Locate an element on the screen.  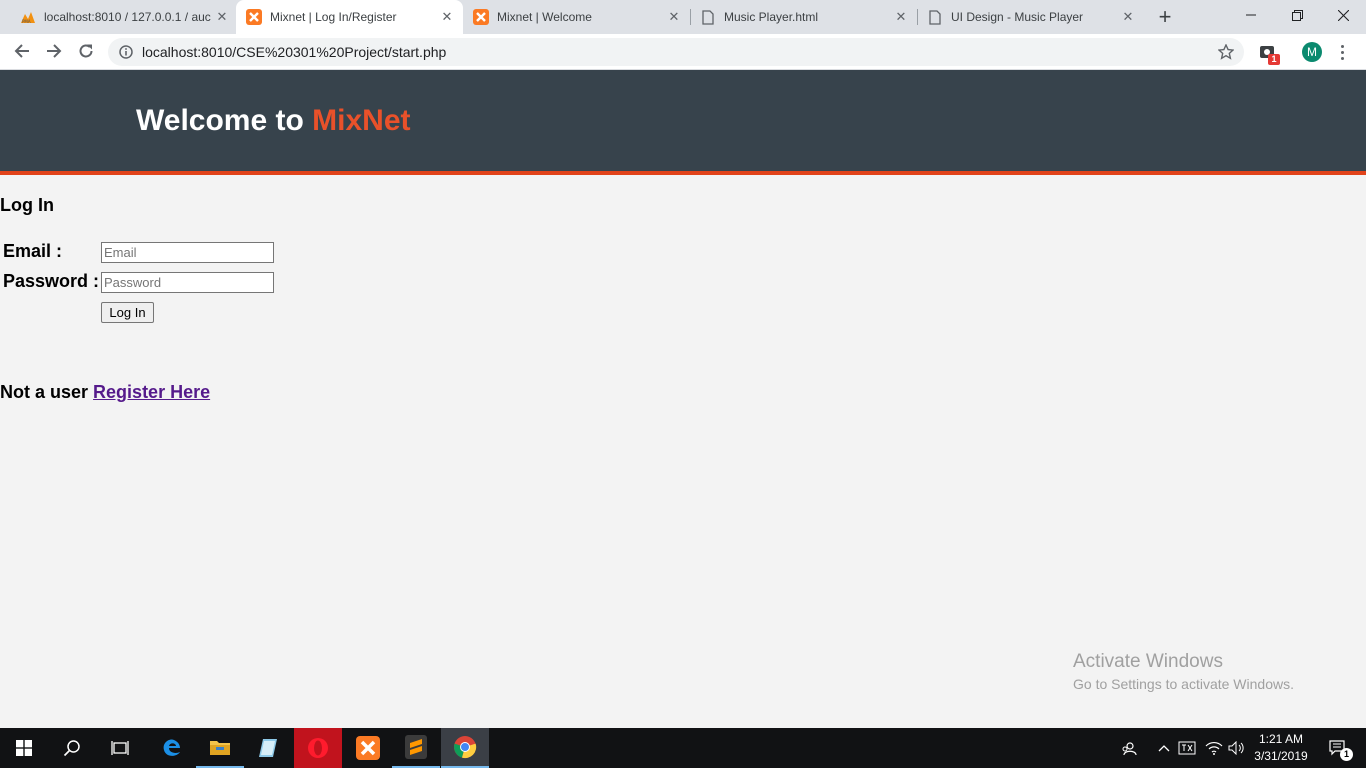
header-accent-bar is located at coordinates (683, 173).